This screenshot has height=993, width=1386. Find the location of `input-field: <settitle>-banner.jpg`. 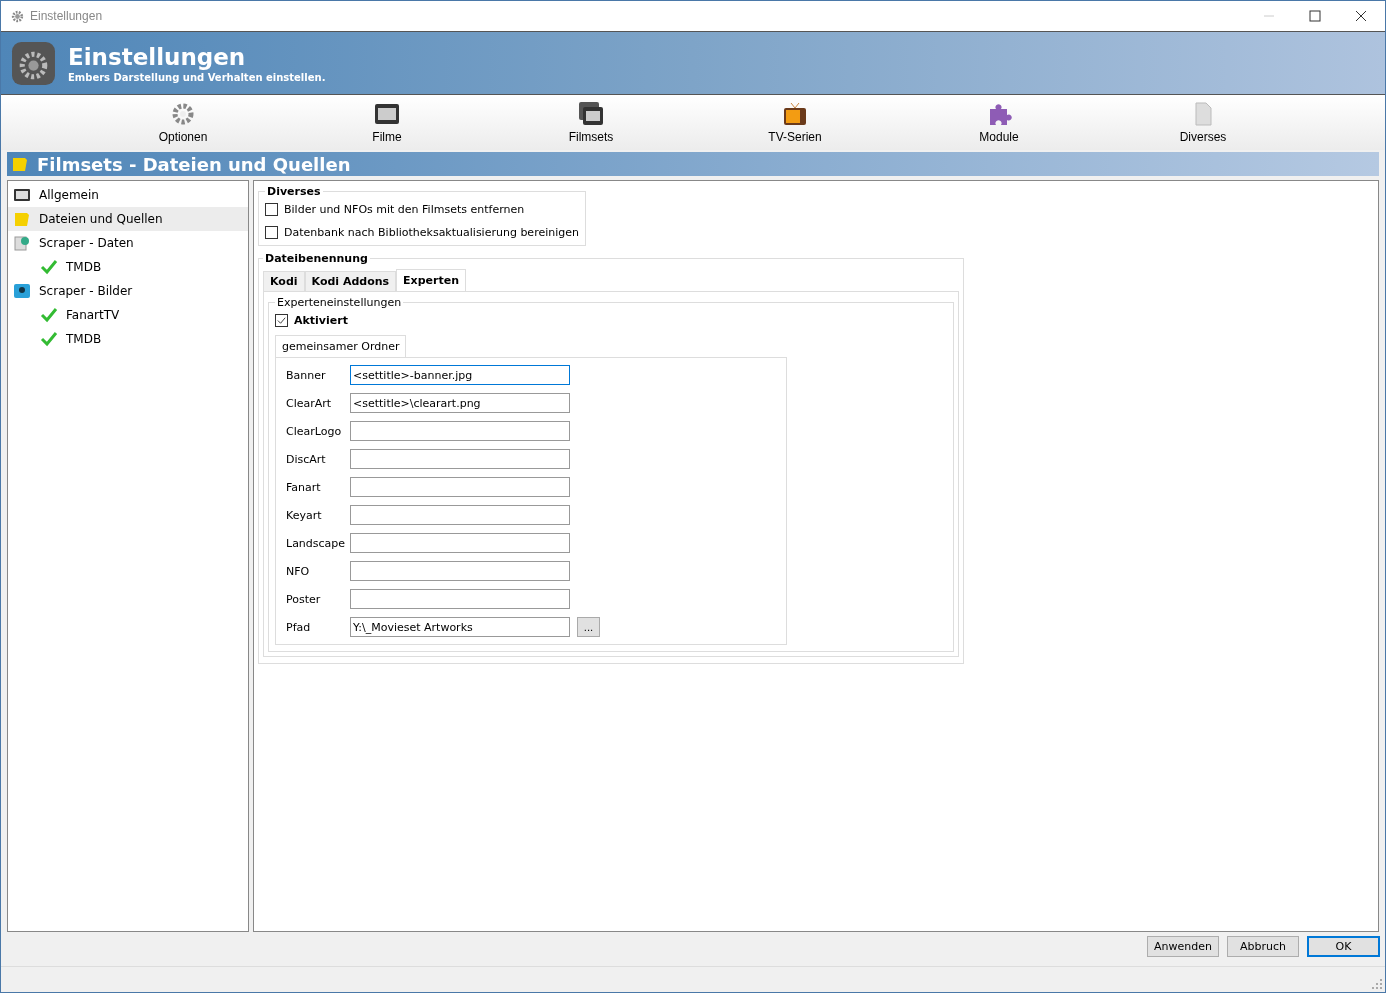

input-field: <settitle>-banner.jpg is located at coordinates (460, 375).